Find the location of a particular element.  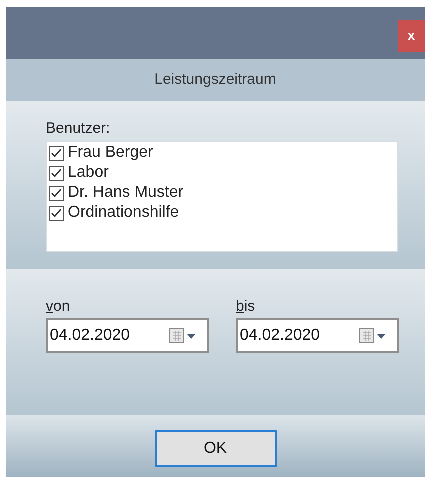

ok-button: OK is located at coordinates (215, 448).